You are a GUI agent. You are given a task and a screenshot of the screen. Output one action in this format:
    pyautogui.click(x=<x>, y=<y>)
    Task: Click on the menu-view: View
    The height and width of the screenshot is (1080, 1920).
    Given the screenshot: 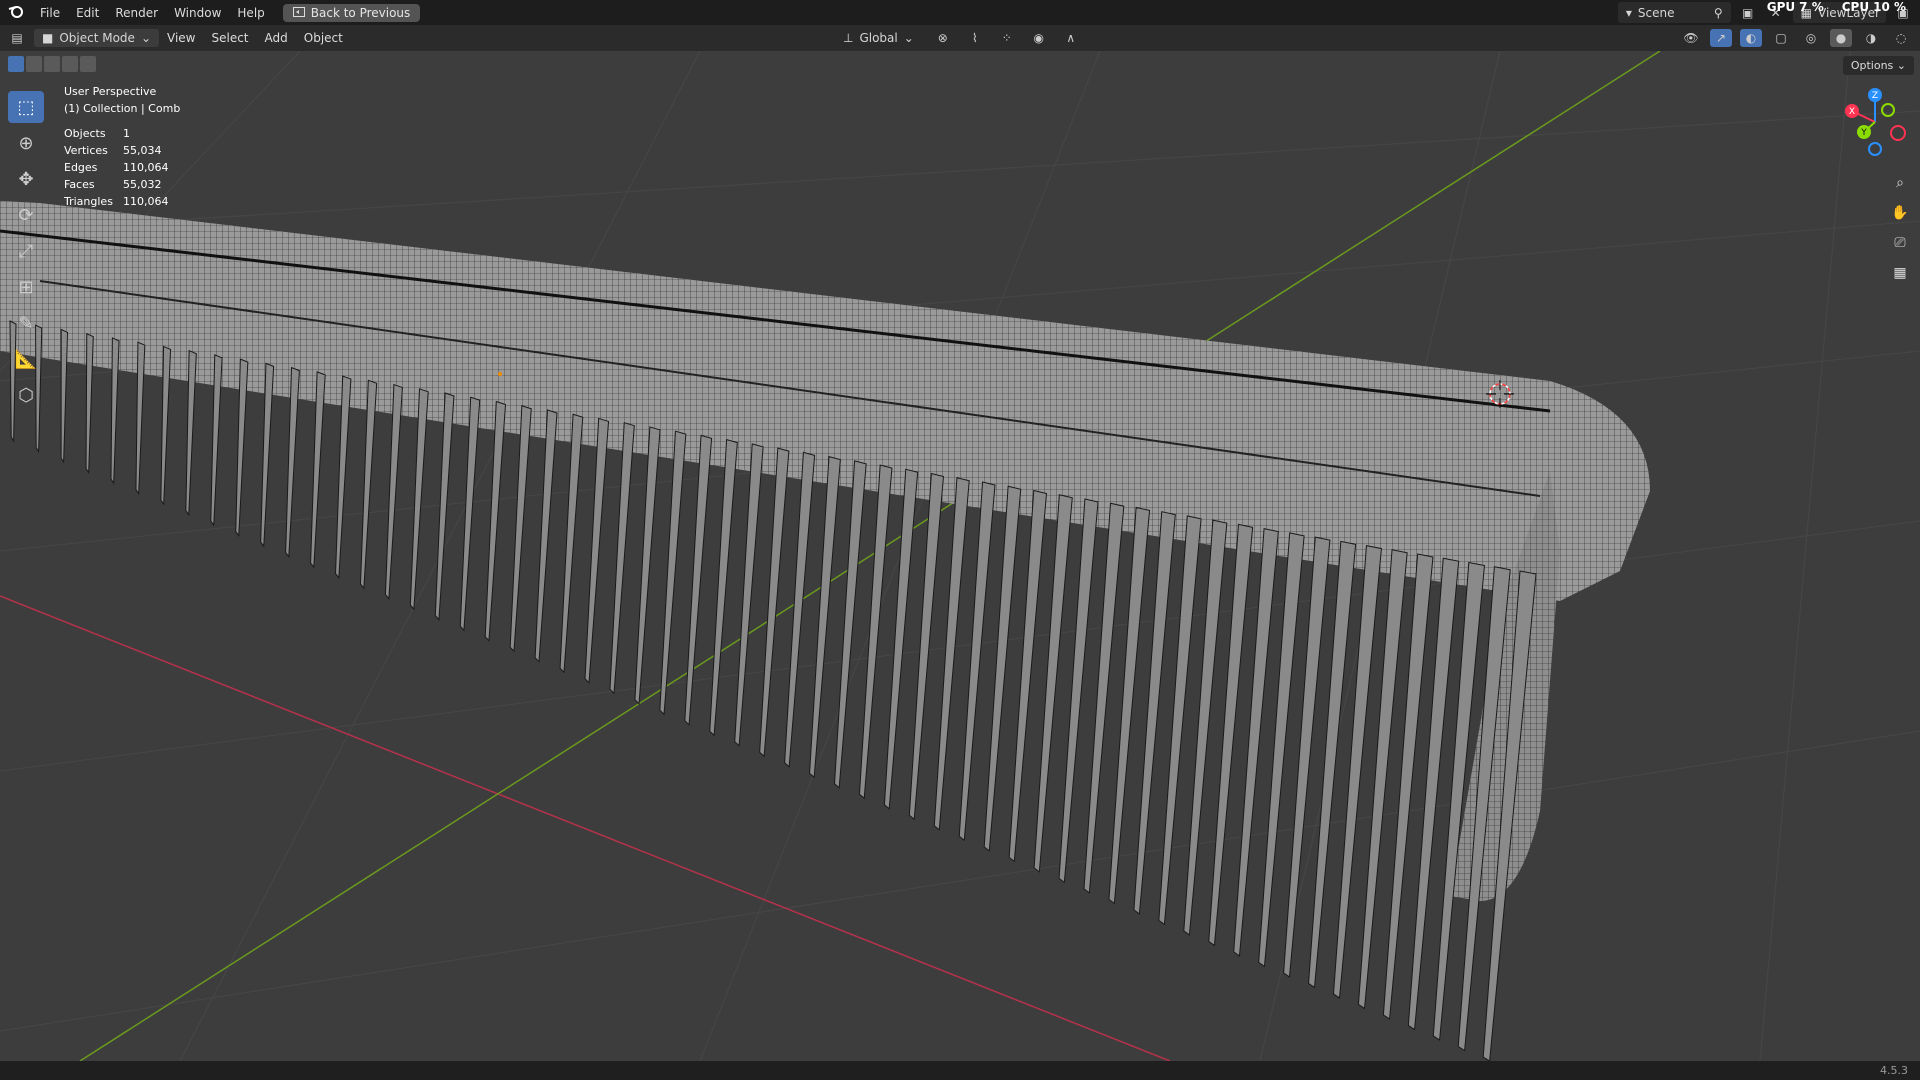 What is the action you would take?
    pyautogui.click(x=181, y=38)
    